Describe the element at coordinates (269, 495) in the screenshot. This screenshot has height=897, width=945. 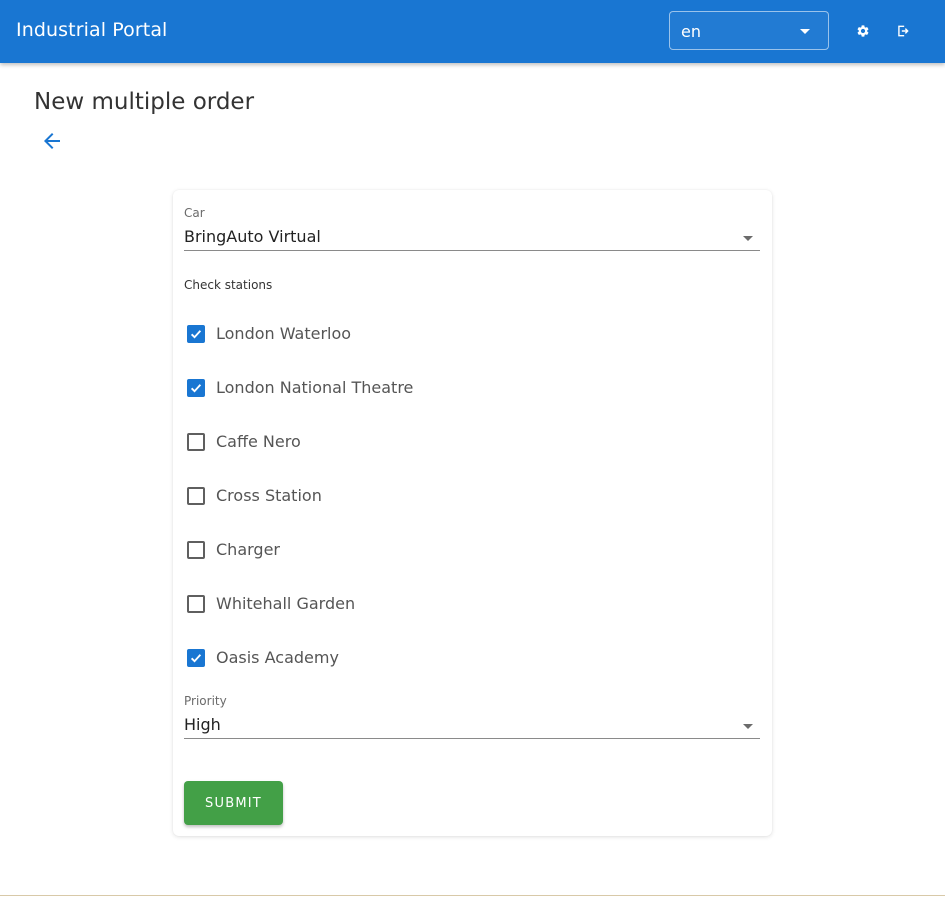
I see `station-label: Cross Station` at that location.